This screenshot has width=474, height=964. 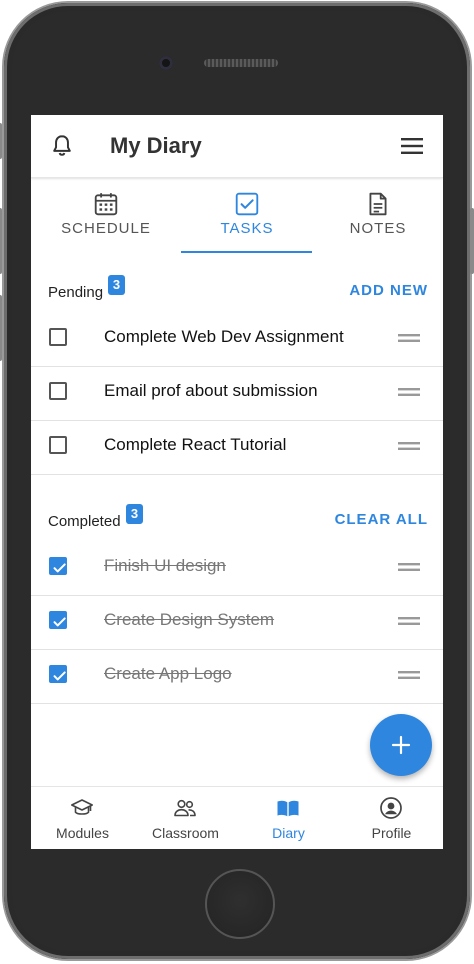 I want to click on task-text: Complete React Tutorial, so click(x=195, y=444).